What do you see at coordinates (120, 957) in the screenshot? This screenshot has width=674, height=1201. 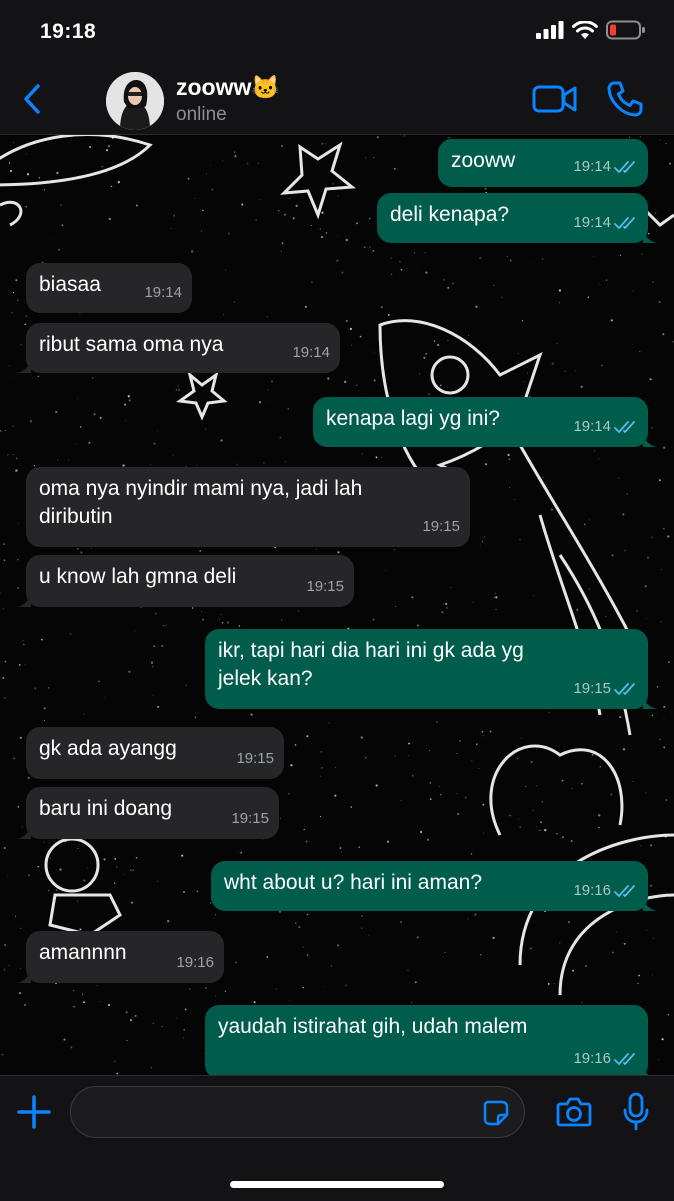 I see `message-bubble-incoming: amannnn 19:16` at bounding box center [120, 957].